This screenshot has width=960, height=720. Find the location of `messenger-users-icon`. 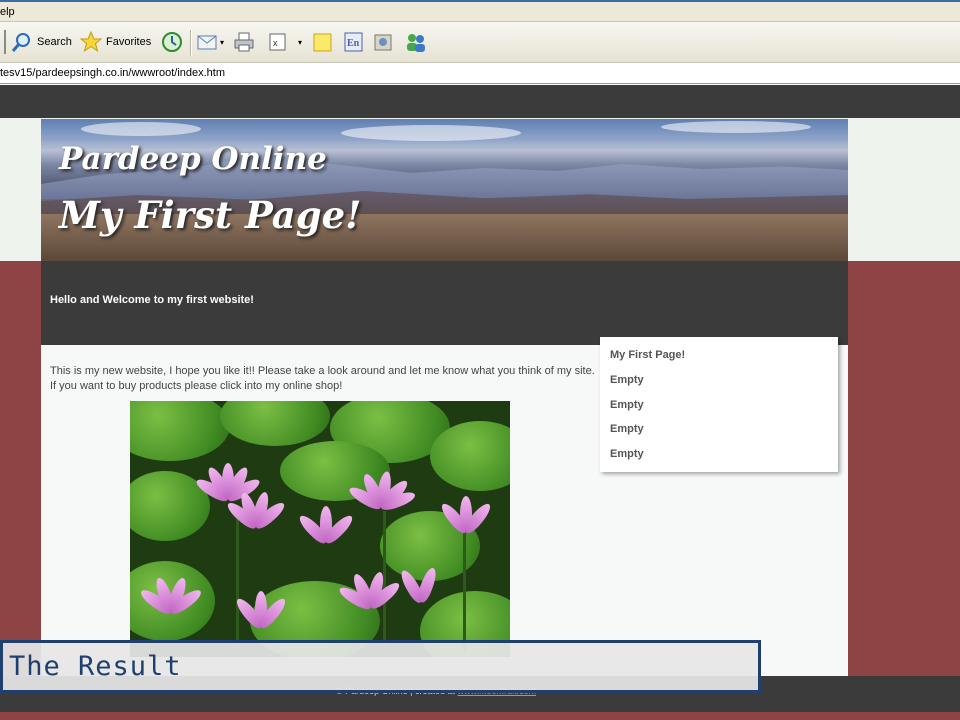

messenger-users-icon is located at coordinates (416, 42).